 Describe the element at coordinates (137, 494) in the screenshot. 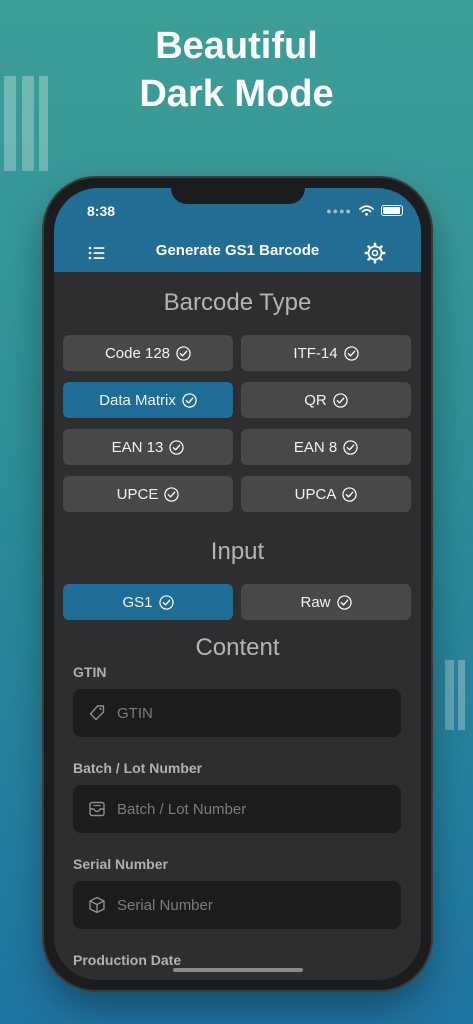

I see `button-label: UPCE` at that location.